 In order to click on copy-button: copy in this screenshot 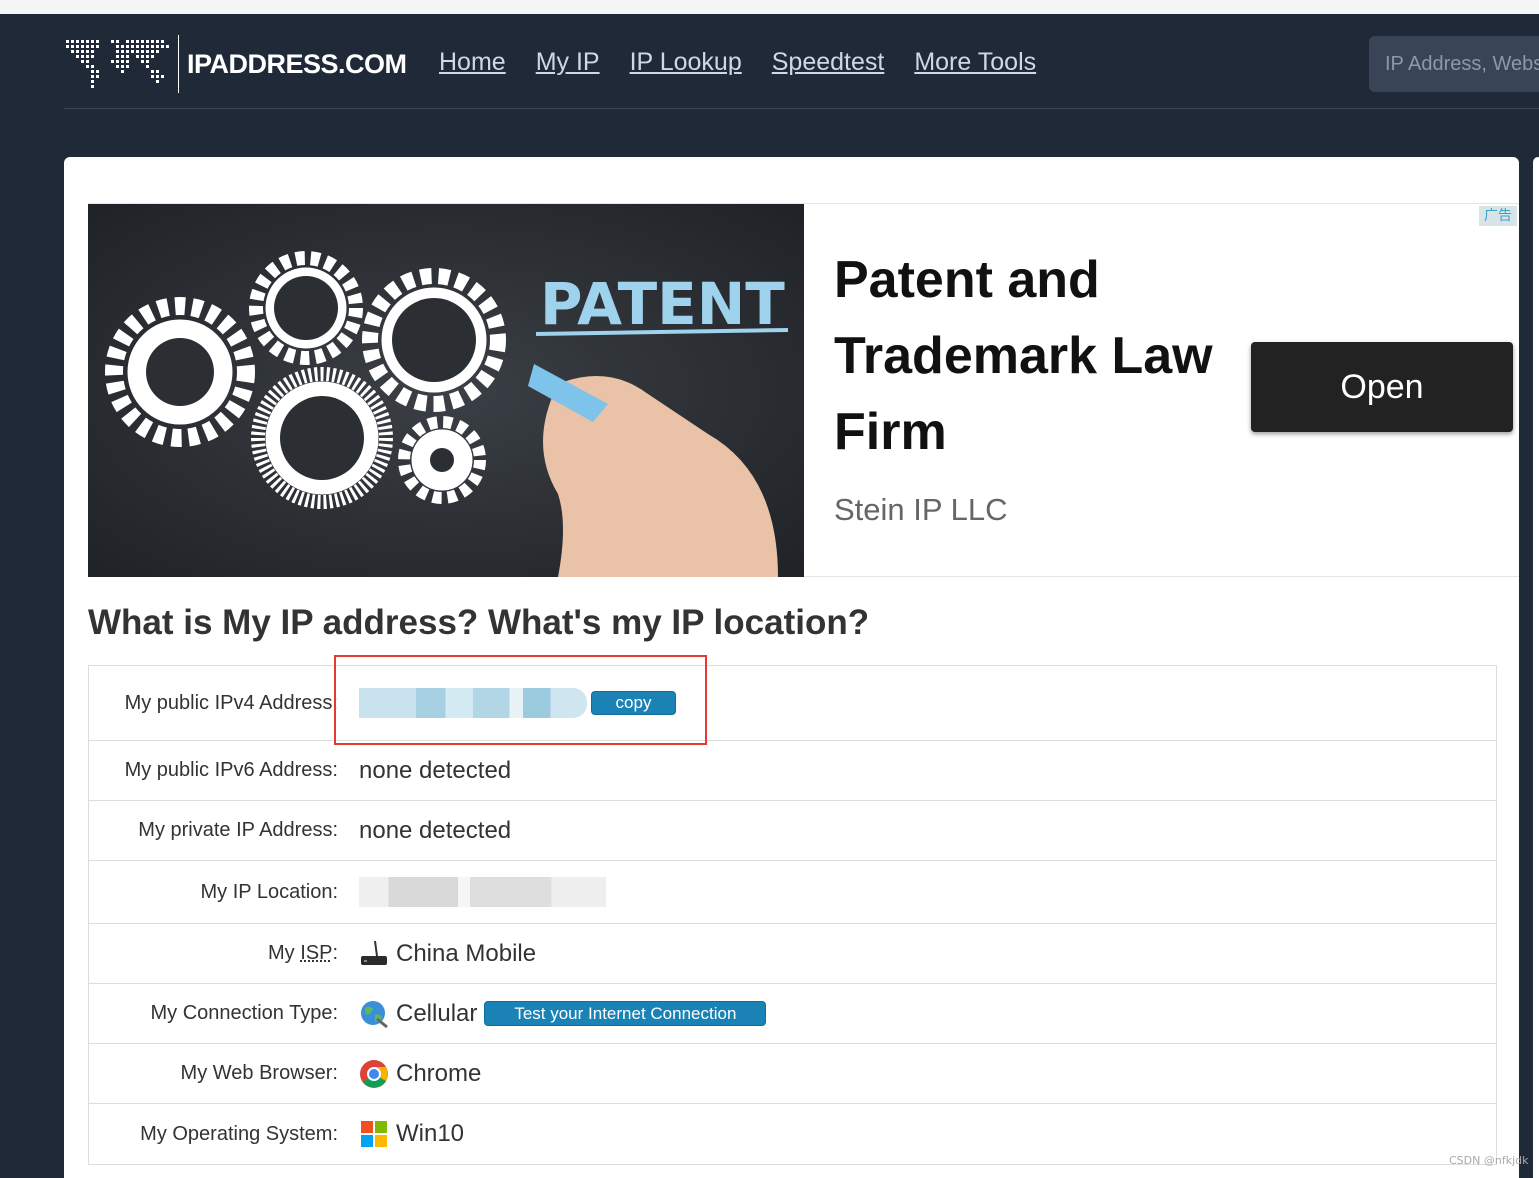, I will do `click(633, 703)`.